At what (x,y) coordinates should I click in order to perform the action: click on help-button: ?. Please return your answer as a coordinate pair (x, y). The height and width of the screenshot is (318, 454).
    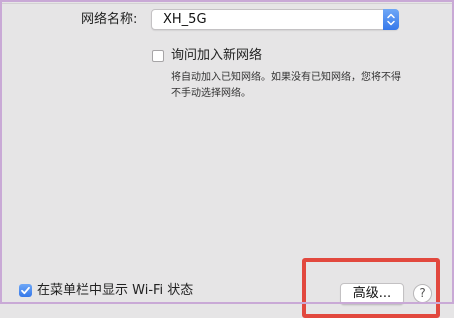
    Looking at the image, I should click on (422, 293).